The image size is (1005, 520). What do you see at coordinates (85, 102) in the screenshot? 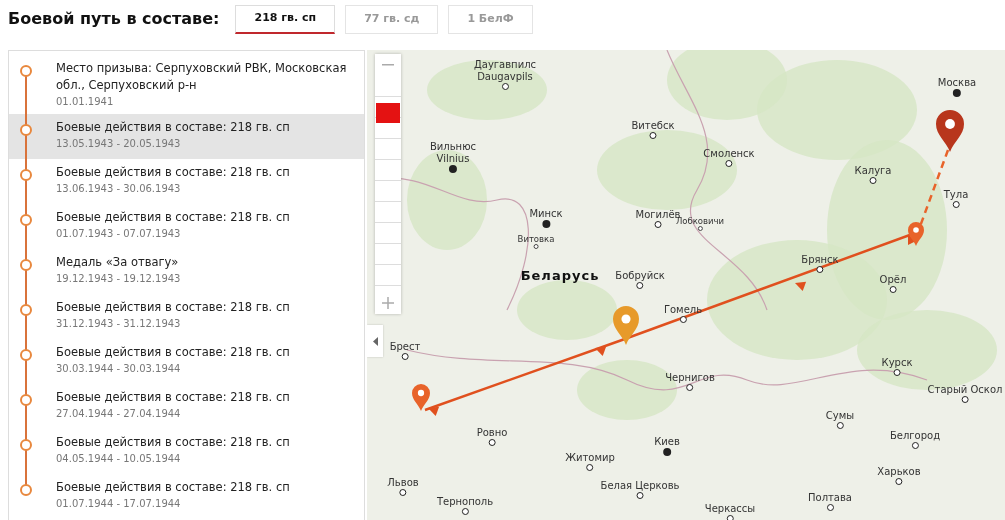
I see `event-date: 01.01.1941` at bounding box center [85, 102].